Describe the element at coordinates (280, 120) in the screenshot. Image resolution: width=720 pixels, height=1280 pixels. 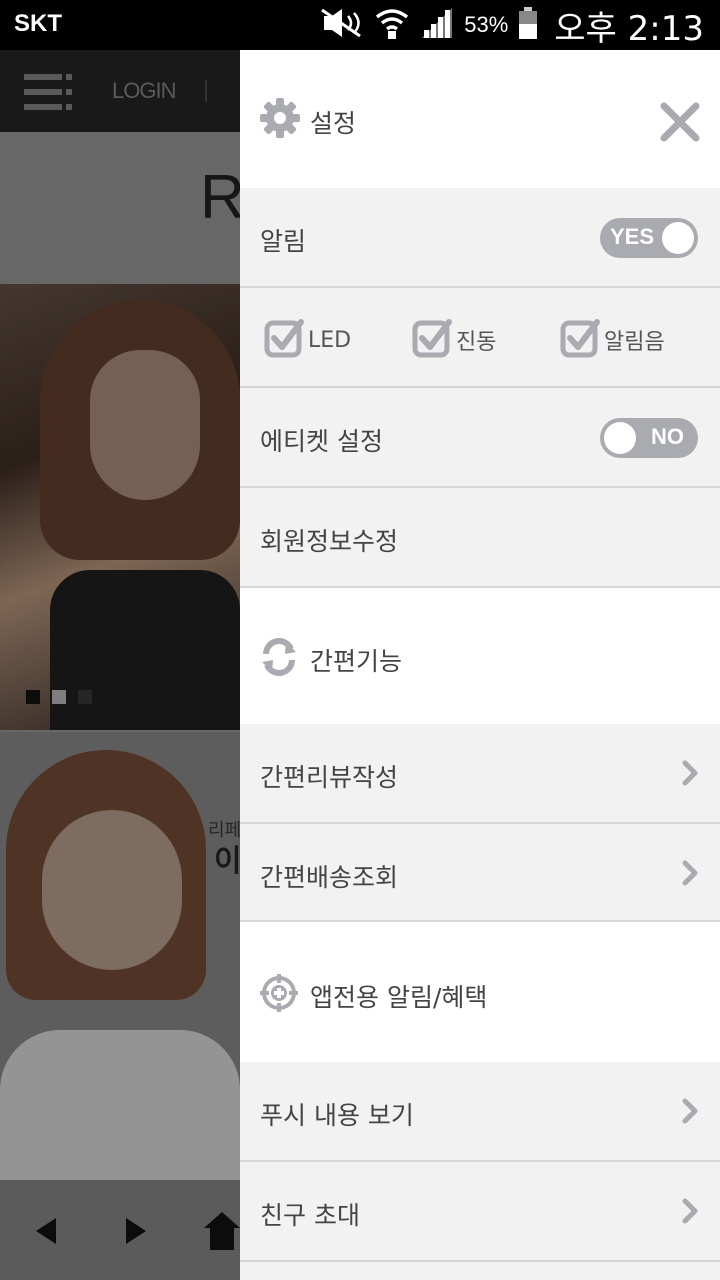
I see `gear-icon` at that location.